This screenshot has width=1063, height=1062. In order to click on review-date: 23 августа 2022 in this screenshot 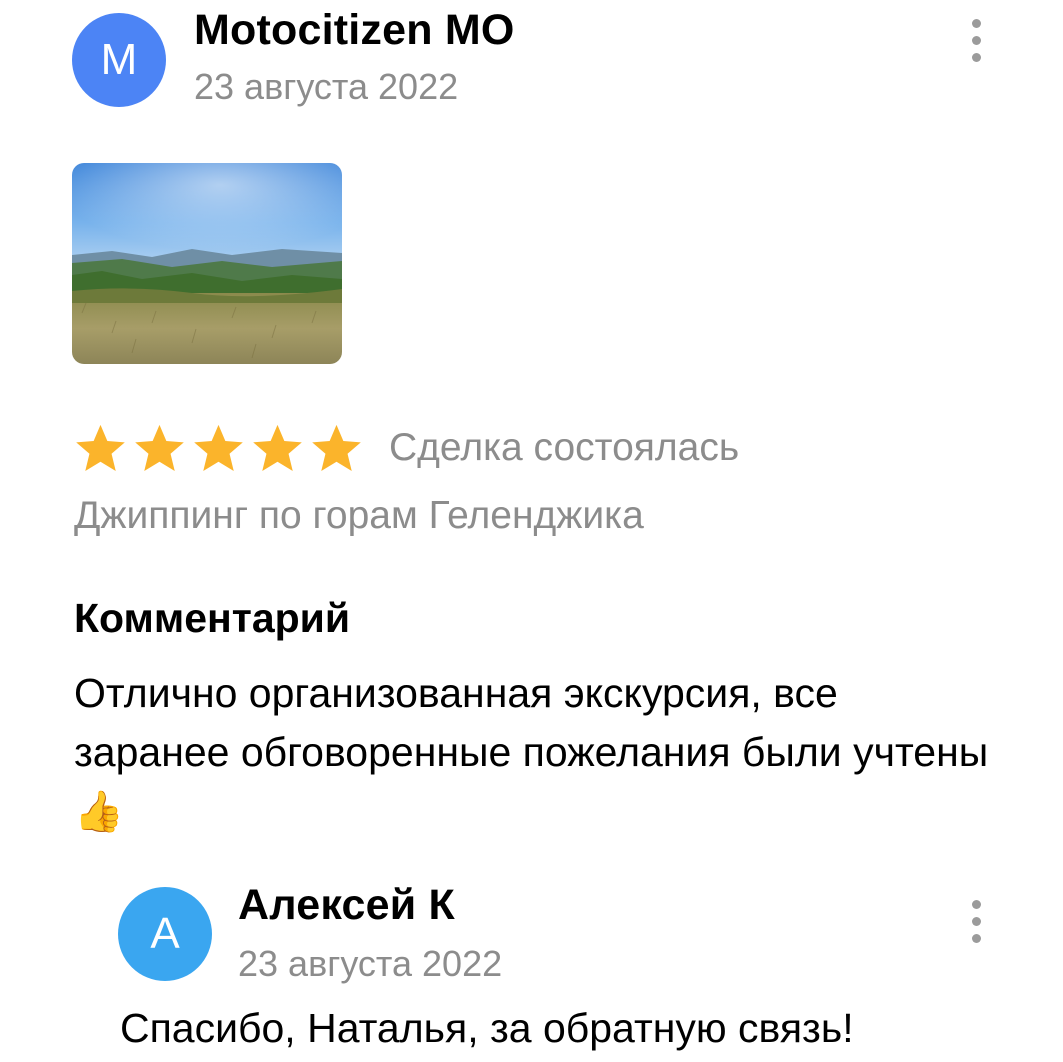, I will do `click(326, 86)`.